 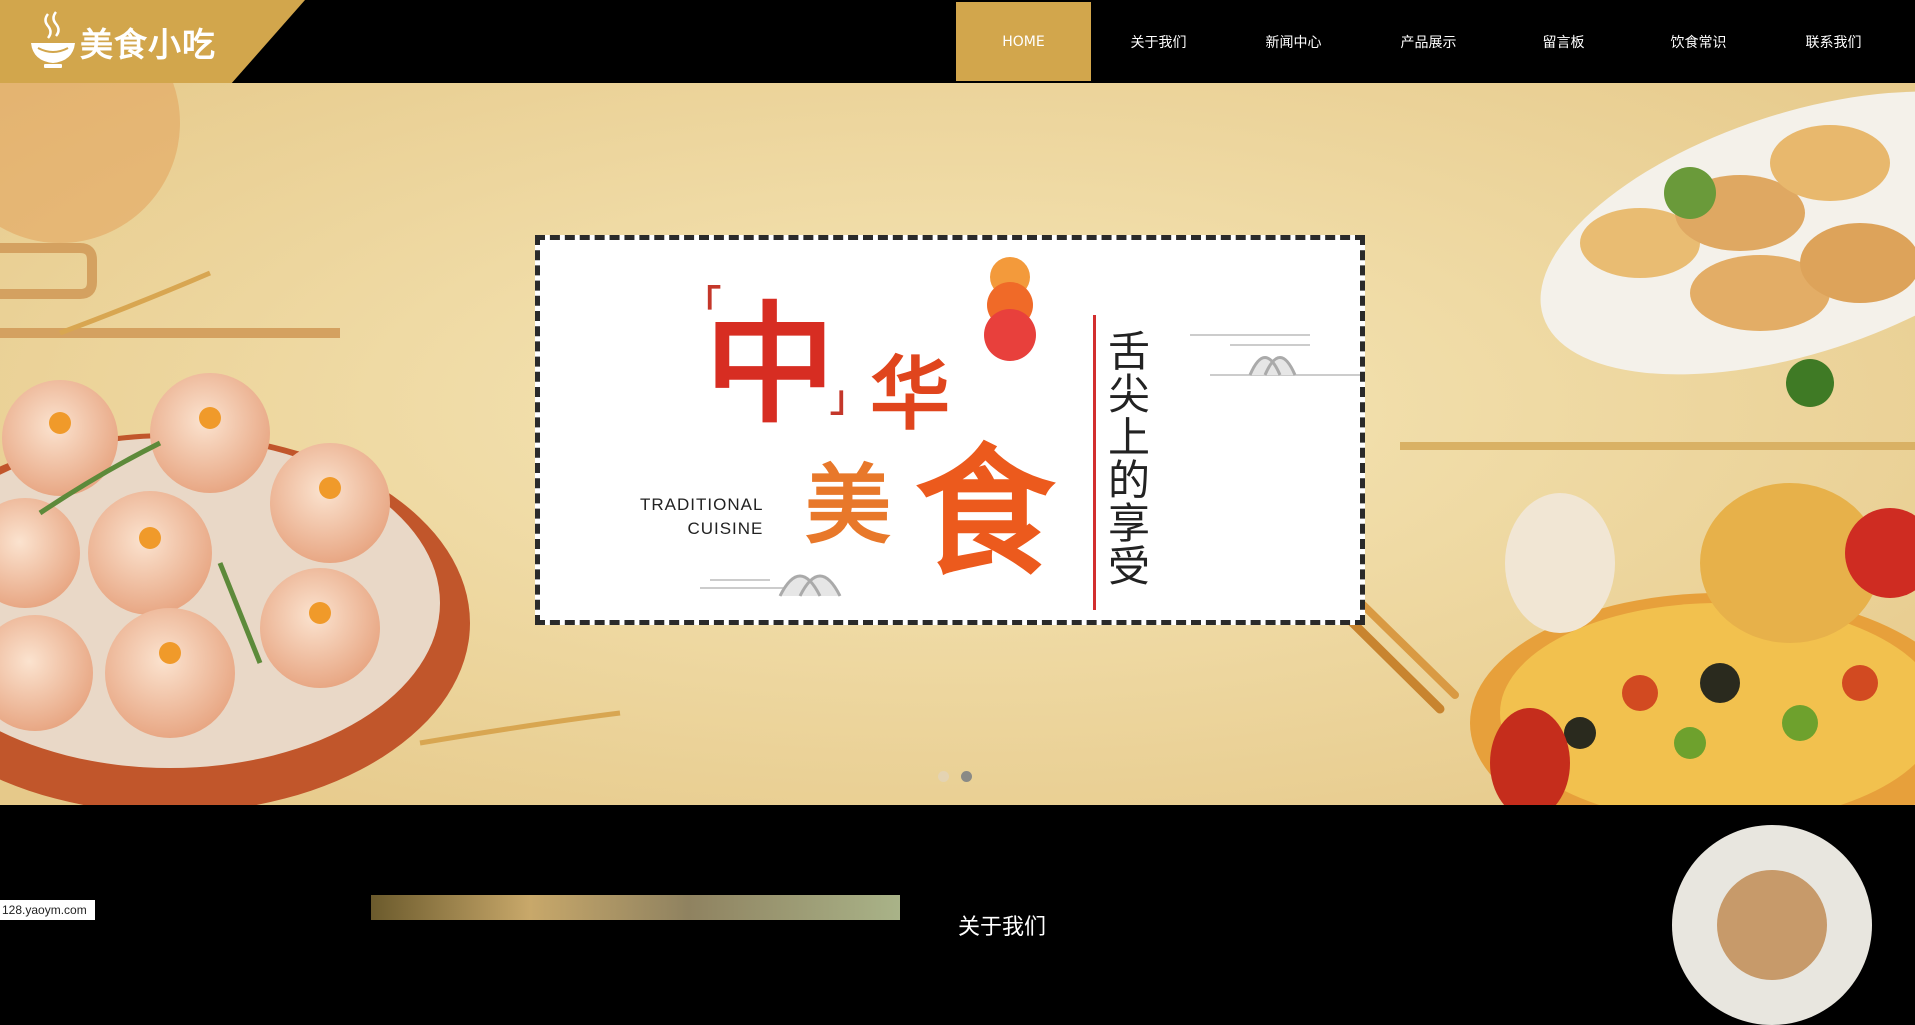 I want to click on main-nav: HOME 关于我们 新闻中心 产品展示 留言板 饮食常识 联系我们, so click(x=1428, y=41).